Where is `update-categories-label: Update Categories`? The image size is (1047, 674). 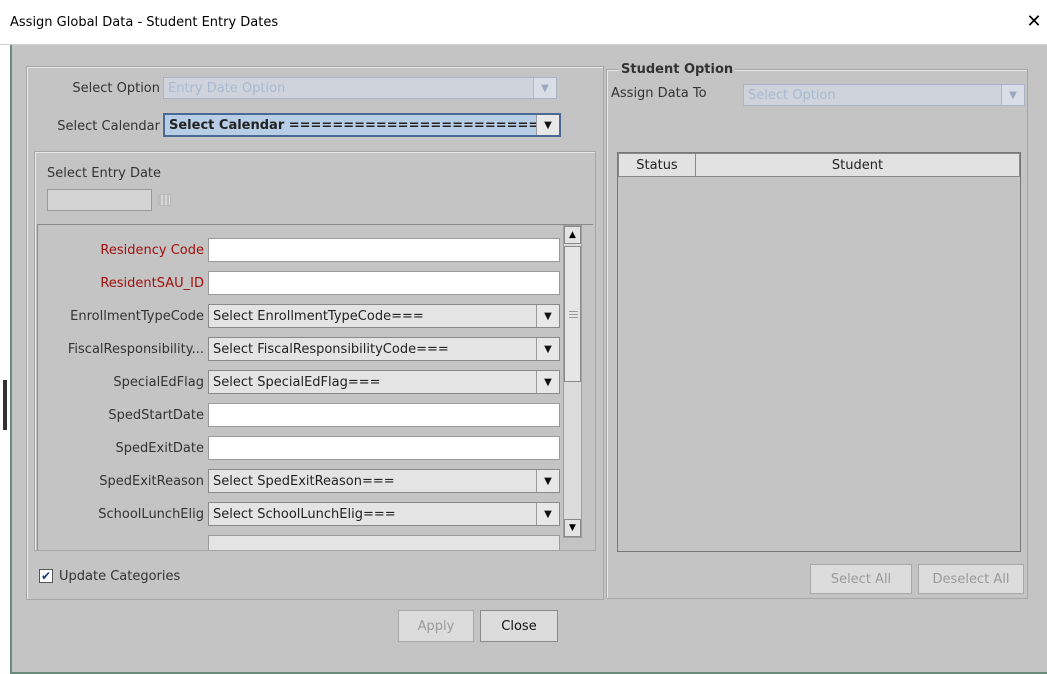 update-categories-label: Update Categories is located at coordinates (120, 576).